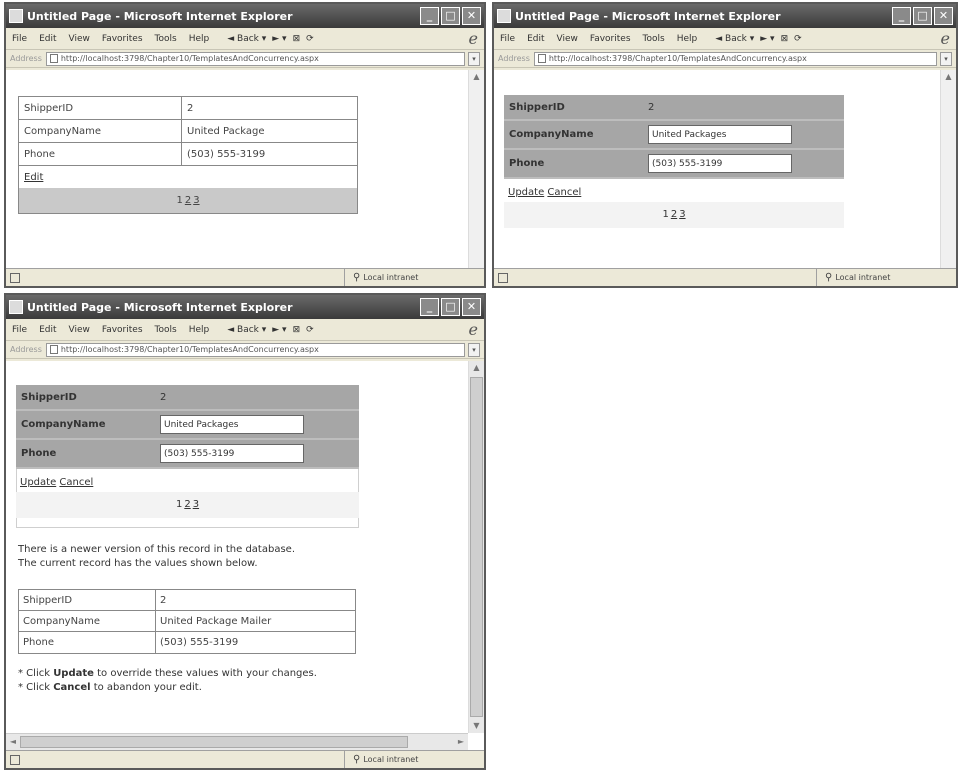 Image resolution: width=963 pixels, height=772 pixels. Describe the element at coordinates (665, 214) in the screenshot. I see `pager-page-1: 1` at that location.